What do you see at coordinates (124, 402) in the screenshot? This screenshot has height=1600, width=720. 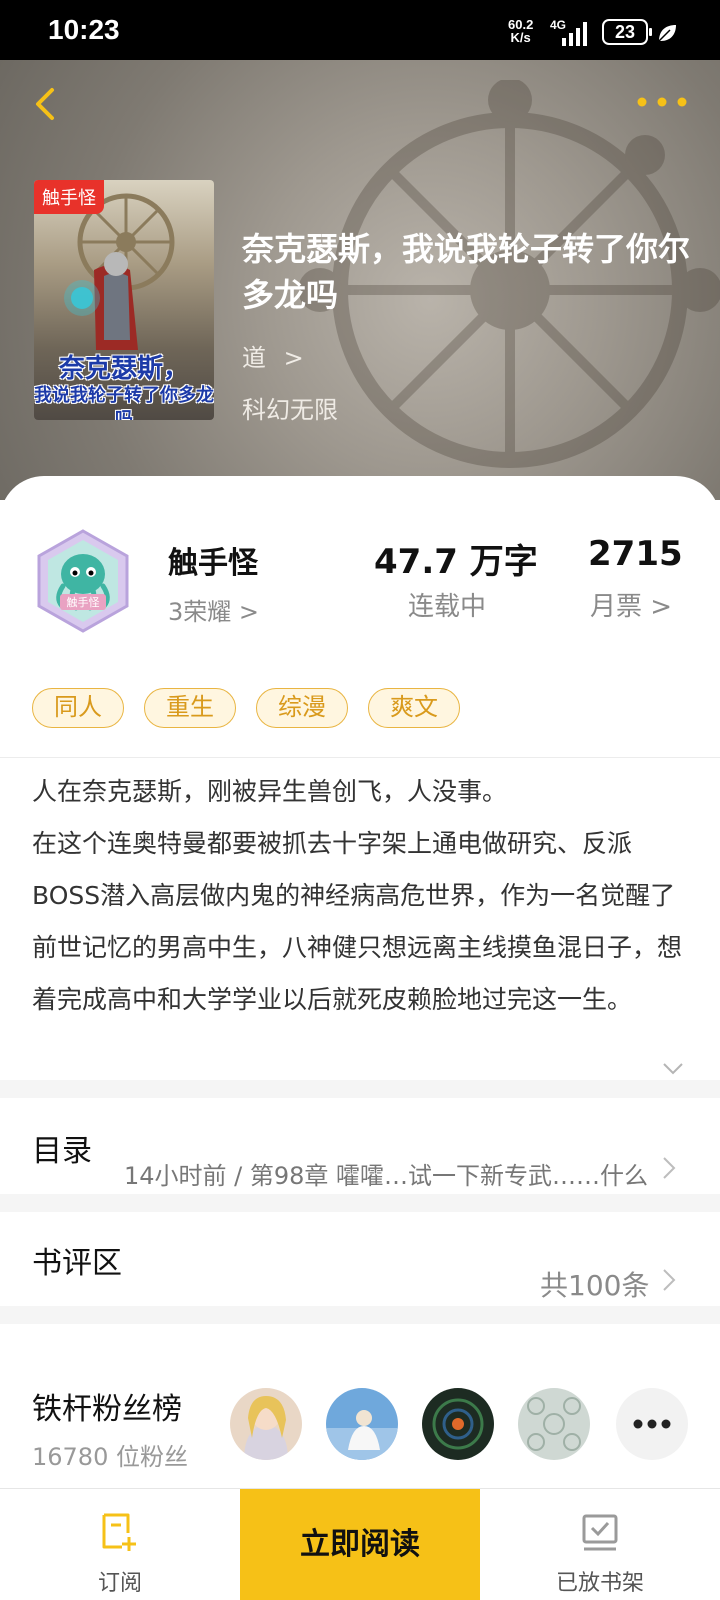 I see `cover-title-line2: 我说我轮子转了你多龙吗` at bounding box center [124, 402].